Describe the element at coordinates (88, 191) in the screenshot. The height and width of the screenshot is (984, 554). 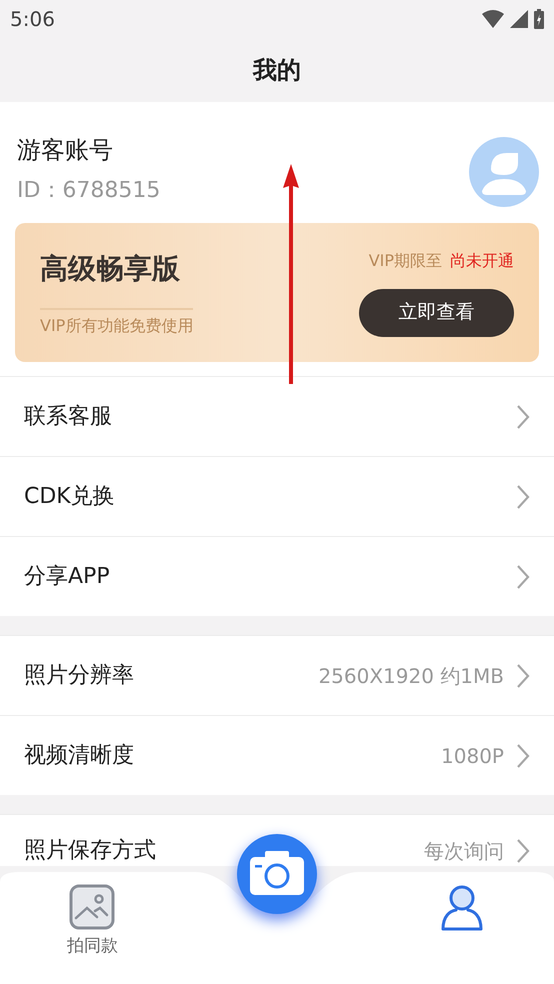
I see `account-id: ID：6788515` at that location.